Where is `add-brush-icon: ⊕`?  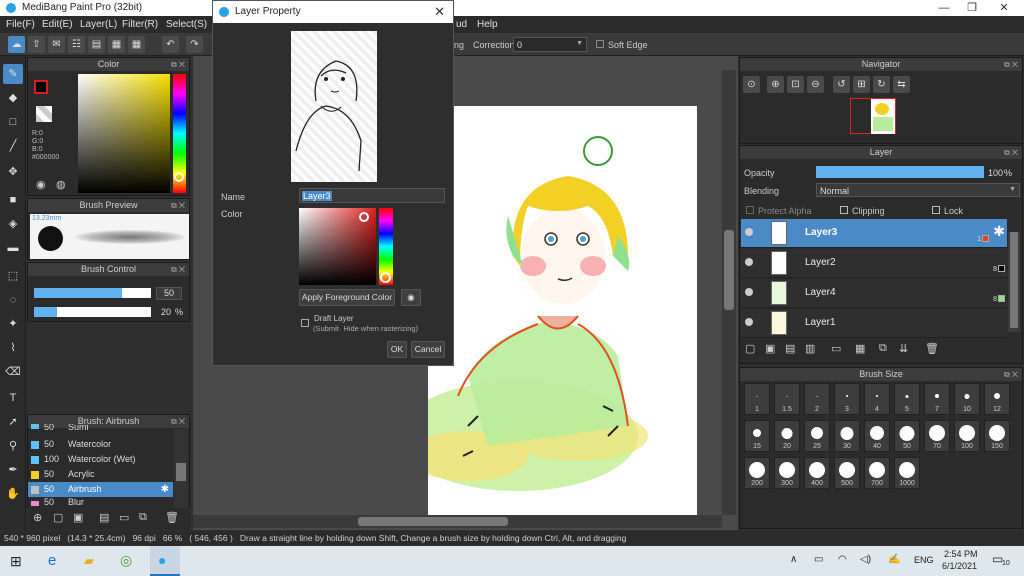 add-brush-icon: ⊕ is located at coordinates (37, 517).